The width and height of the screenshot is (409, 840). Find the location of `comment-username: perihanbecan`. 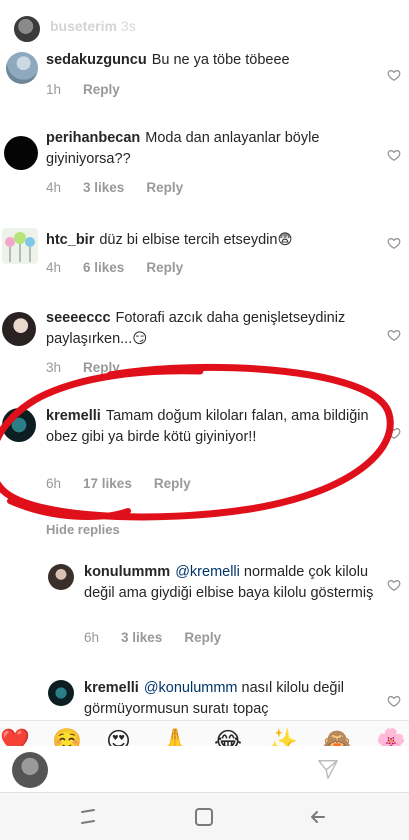

comment-username: perihanbecan is located at coordinates (93, 138).